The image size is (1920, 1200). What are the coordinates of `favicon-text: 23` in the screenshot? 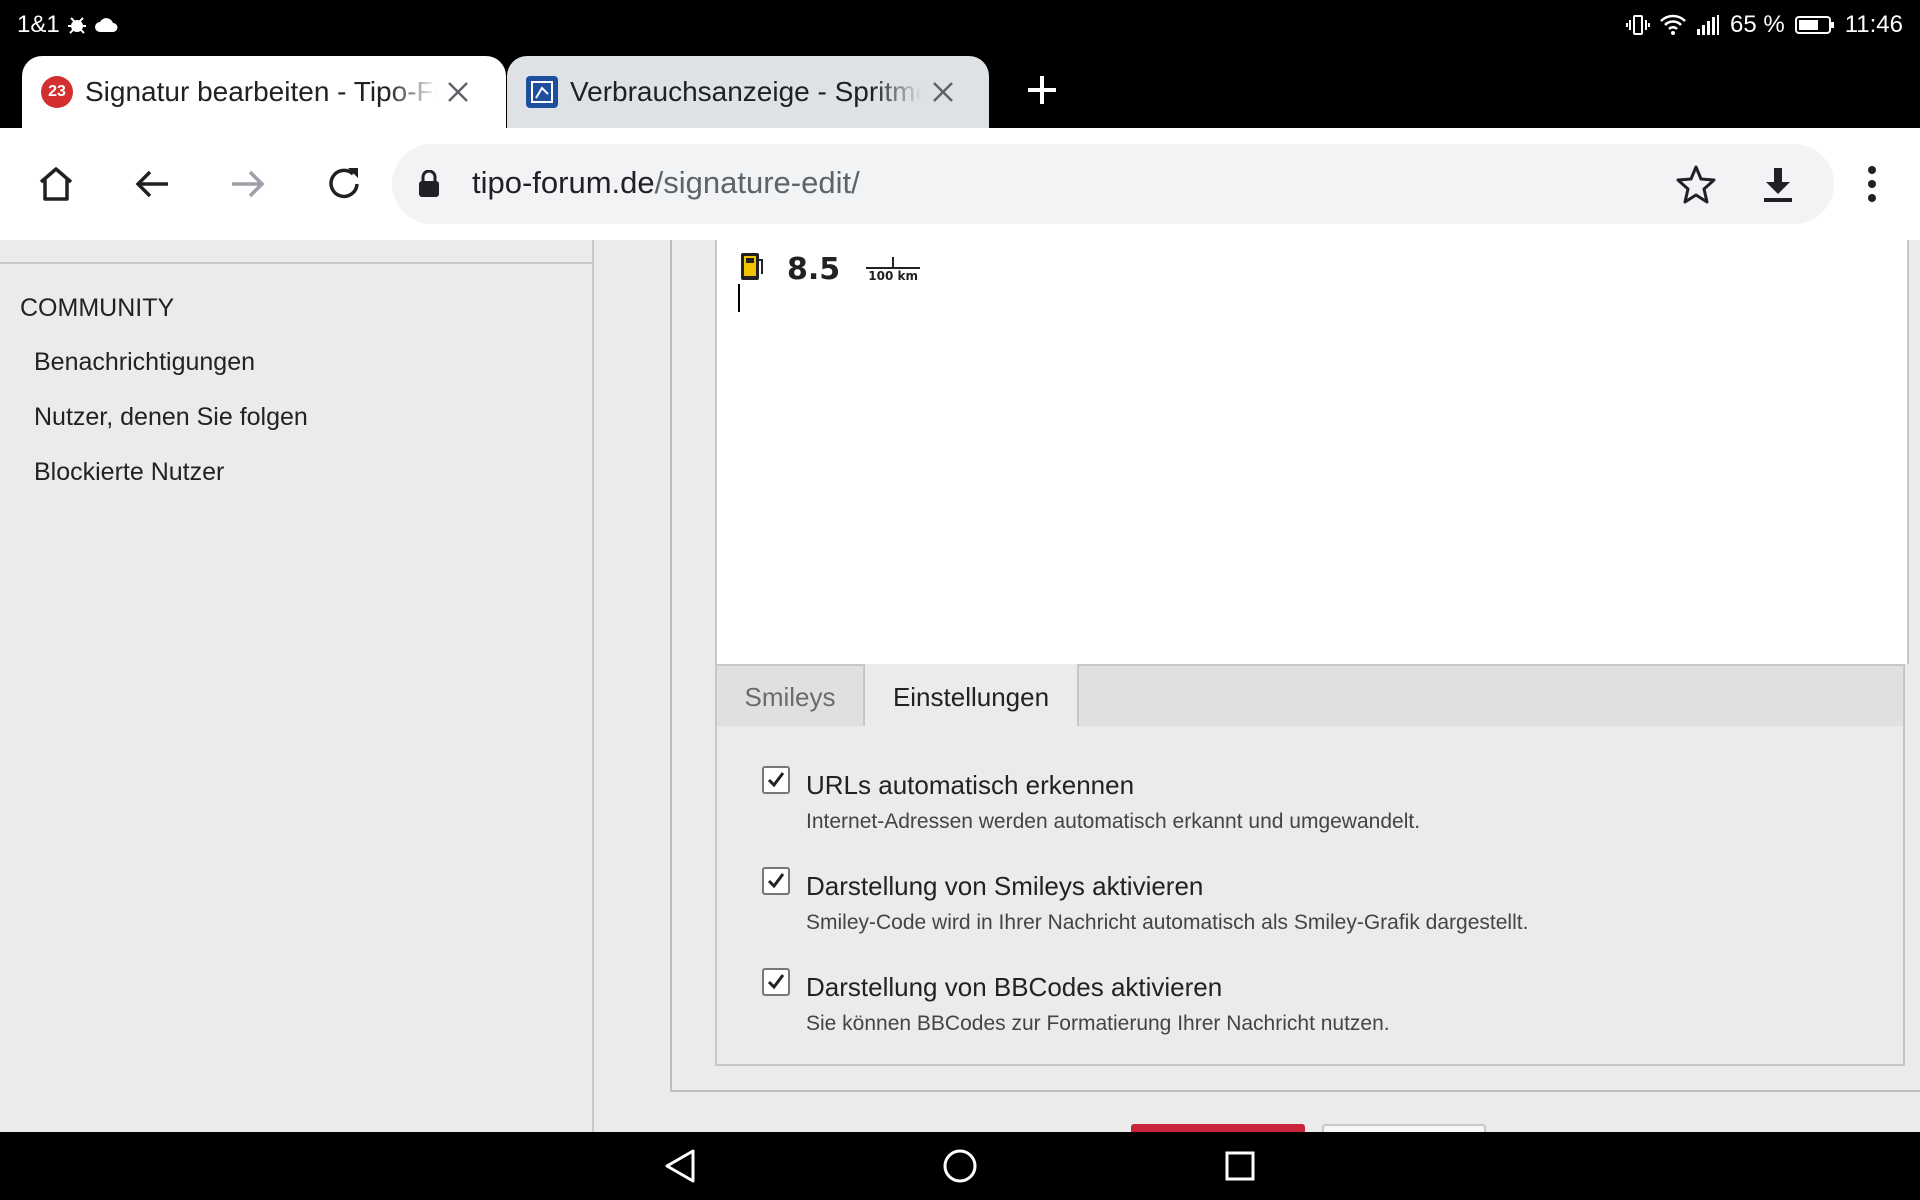 It's located at (57, 91).